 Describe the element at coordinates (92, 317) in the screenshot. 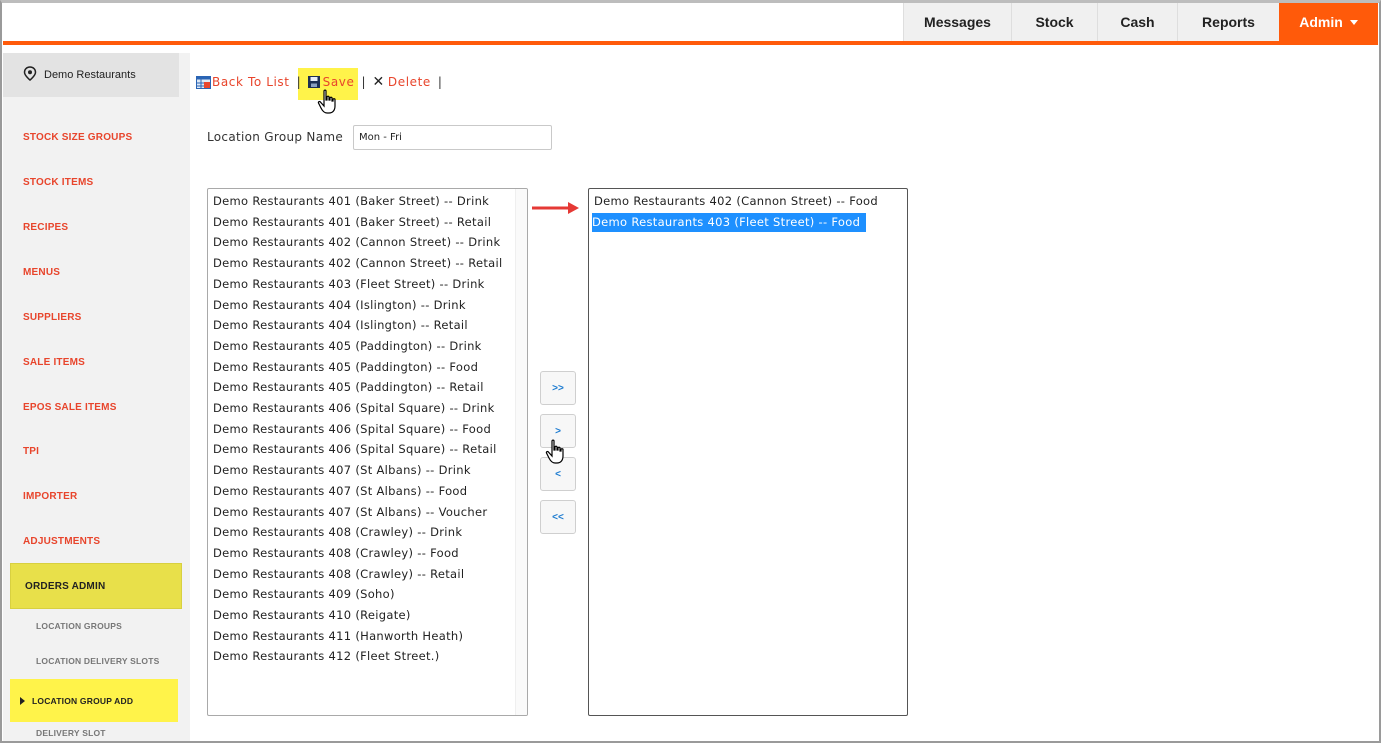

I see `sidebar-item-suppliers: SUPPLIERS` at that location.